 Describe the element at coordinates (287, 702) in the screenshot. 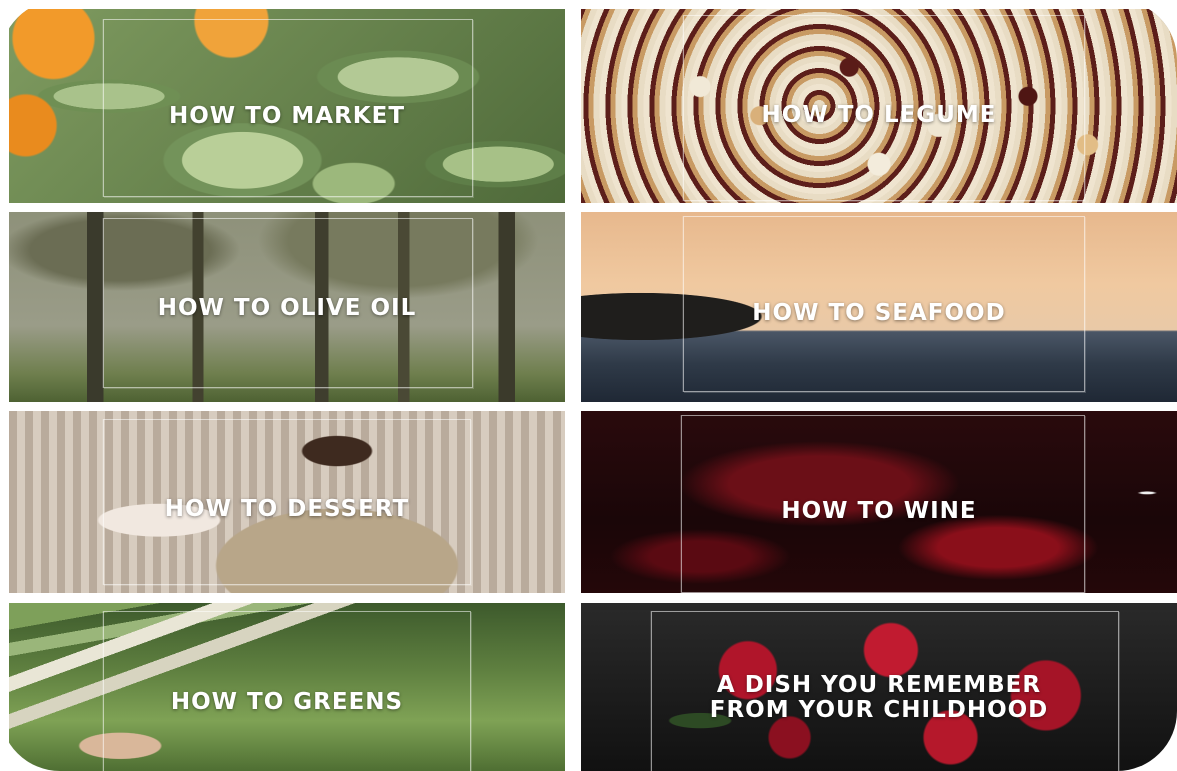

I see `tile-label: HOW TO GREENS` at that location.